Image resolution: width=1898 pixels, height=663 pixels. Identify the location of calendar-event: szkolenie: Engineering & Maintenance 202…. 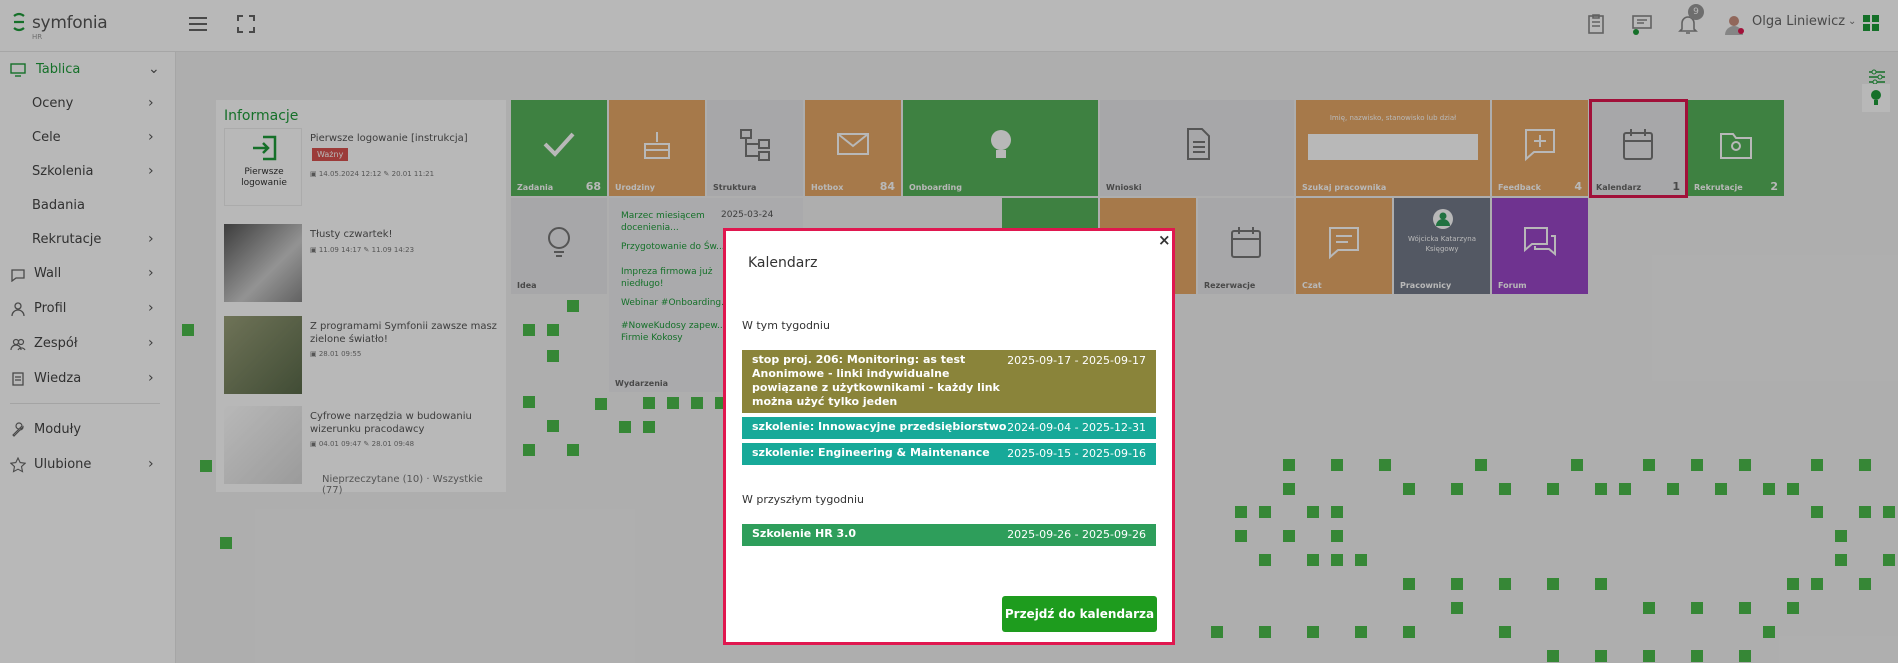
(949, 454).